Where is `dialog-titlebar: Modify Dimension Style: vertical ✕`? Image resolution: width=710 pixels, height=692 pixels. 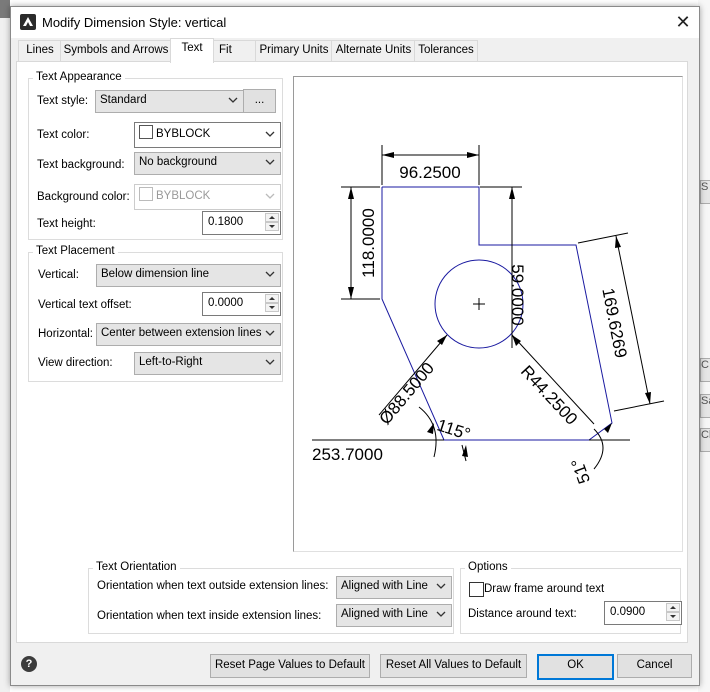
dialog-titlebar: Modify Dimension Style: vertical ✕ is located at coordinates (355, 22).